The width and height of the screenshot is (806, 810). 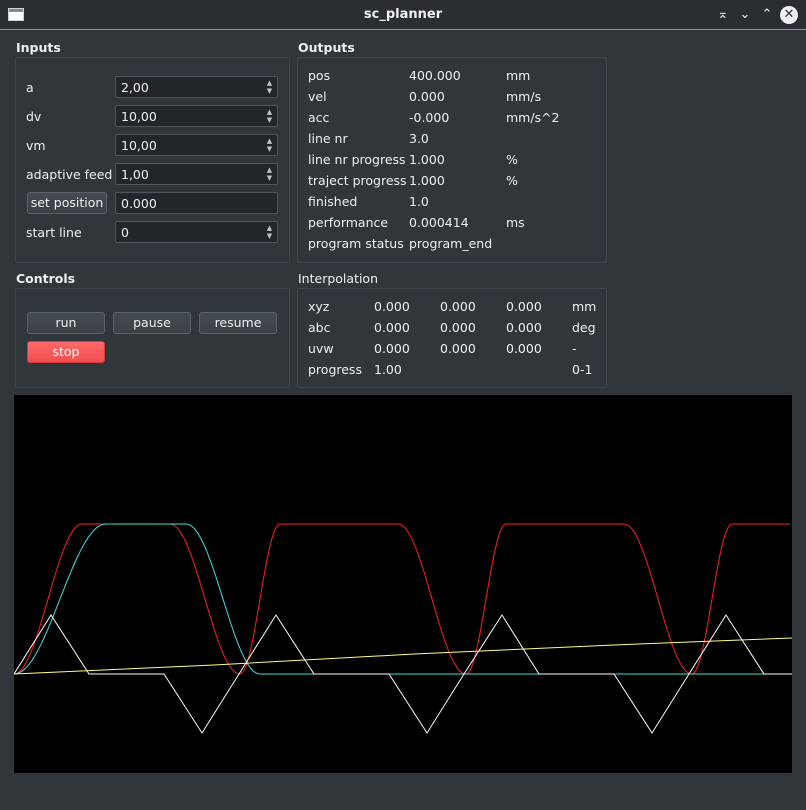 What do you see at coordinates (745, 15) in the screenshot?
I see `minimize-icon: ⌄` at bounding box center [745, 15].